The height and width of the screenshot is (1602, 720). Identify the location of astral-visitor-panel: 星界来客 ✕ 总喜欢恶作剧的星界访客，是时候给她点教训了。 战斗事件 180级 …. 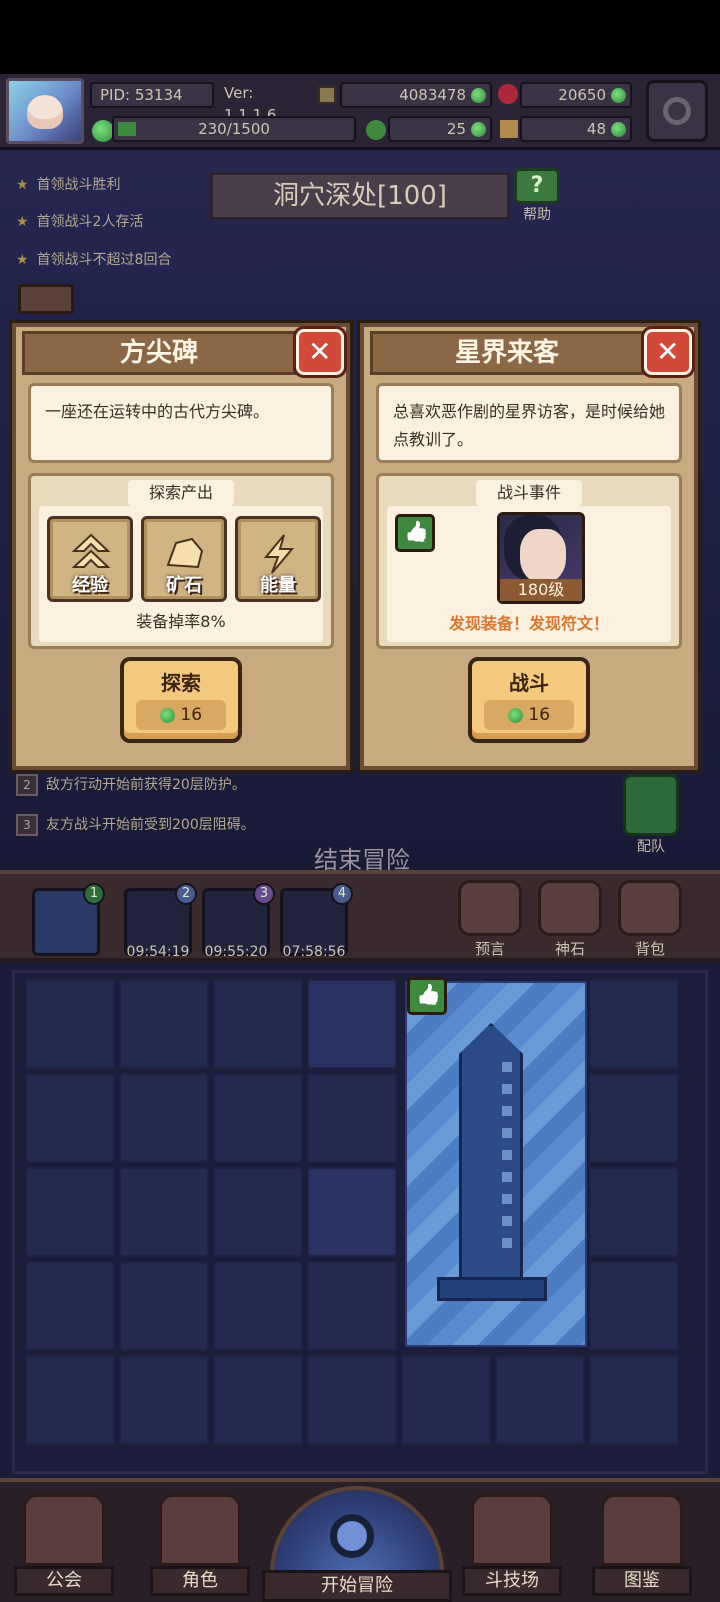
(529, 546).